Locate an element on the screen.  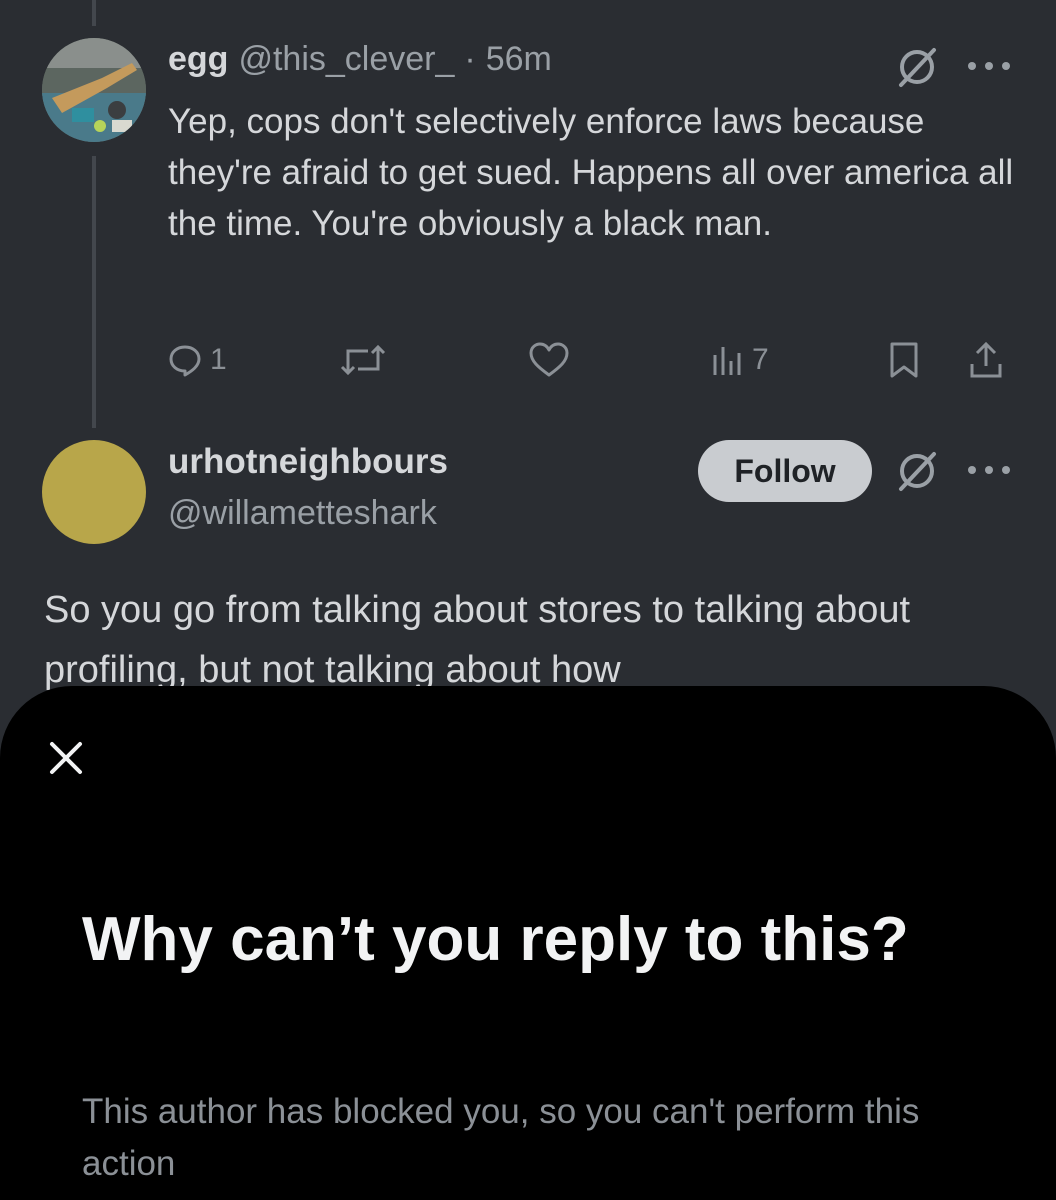
views-icon is located at coordinates (727, 361).